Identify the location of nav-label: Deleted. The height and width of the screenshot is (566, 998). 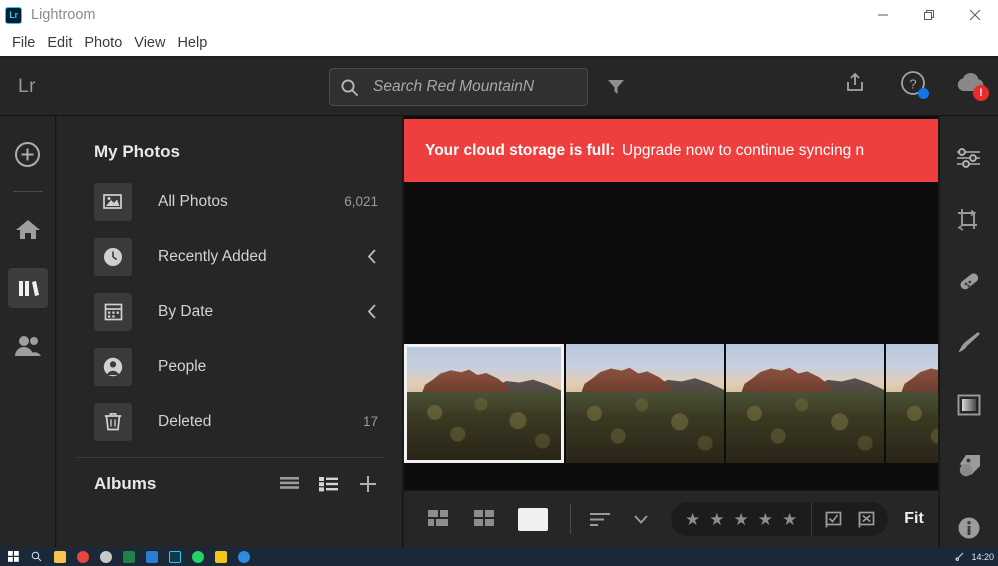
(185, 421).